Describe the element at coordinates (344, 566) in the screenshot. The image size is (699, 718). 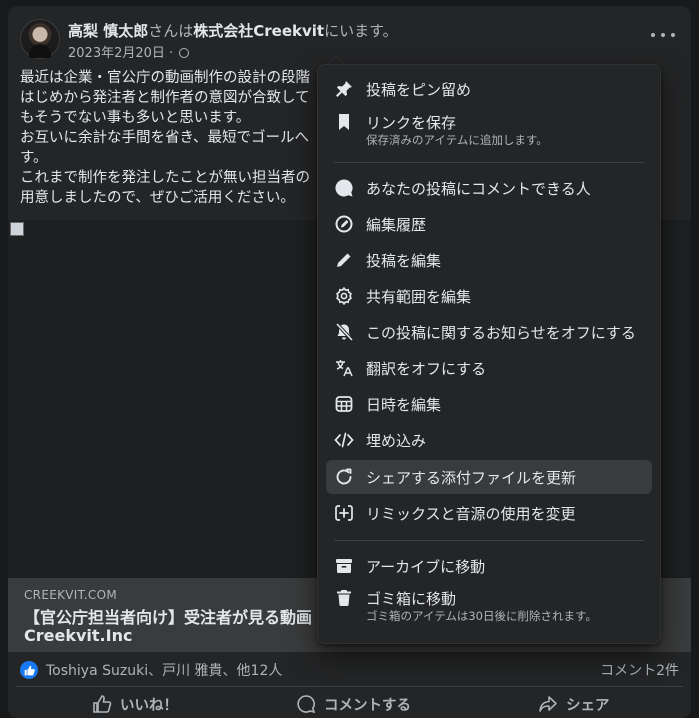
I see `archive-box-icon` at that location.